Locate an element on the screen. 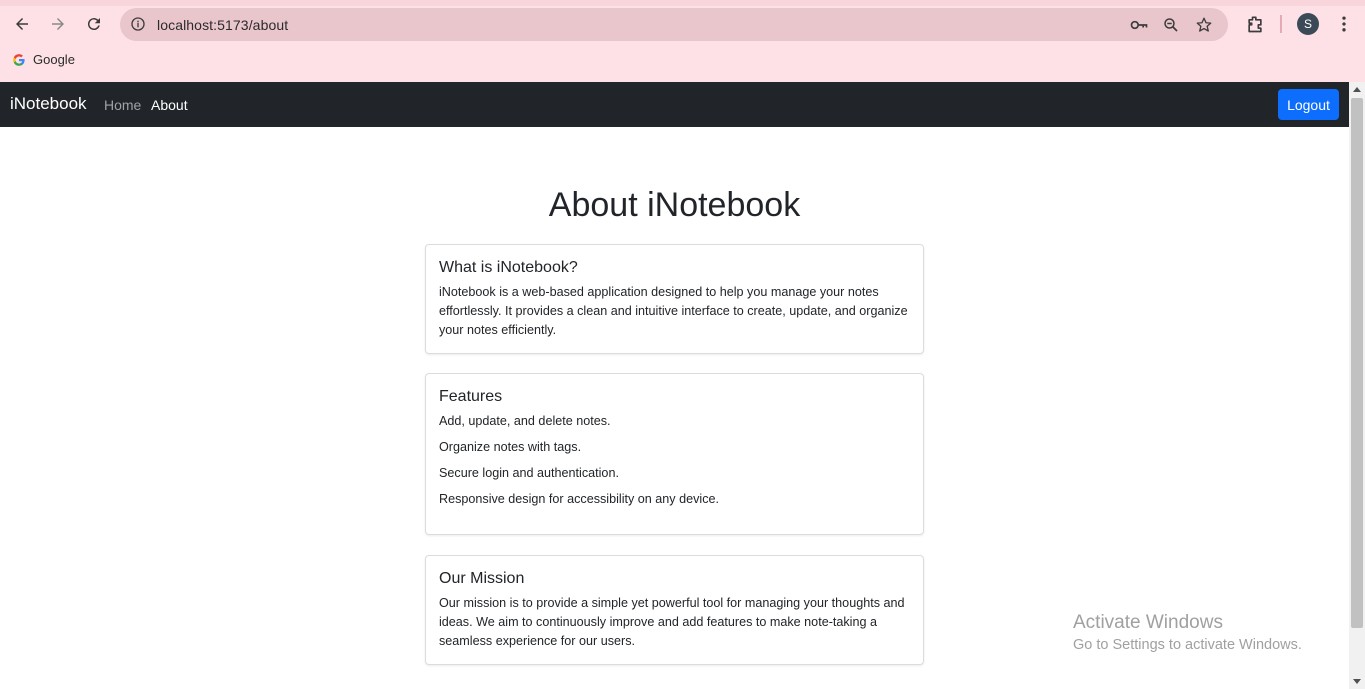  watermark-subtitle: Go to Settings to activate Windows. is located at coordinates (1187, 645).